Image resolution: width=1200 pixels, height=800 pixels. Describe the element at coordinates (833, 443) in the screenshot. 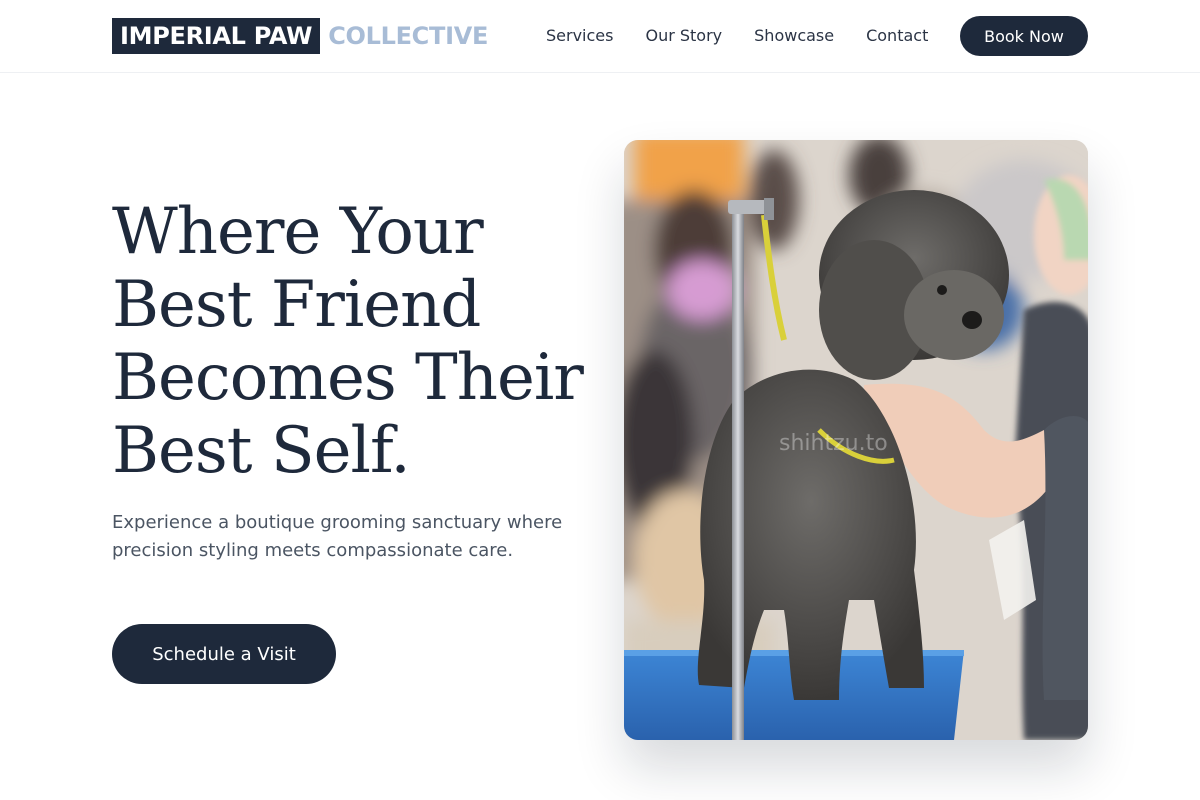

I see `photo-watermark: shihtzu.to` at that location.